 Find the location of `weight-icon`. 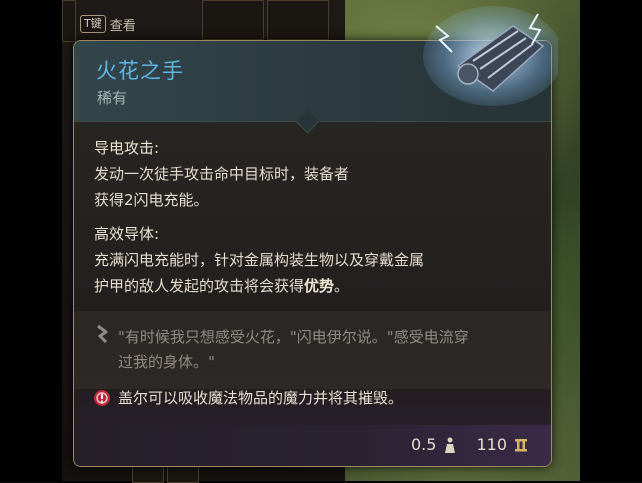

weight-icon is located at coordinates (450, 445).